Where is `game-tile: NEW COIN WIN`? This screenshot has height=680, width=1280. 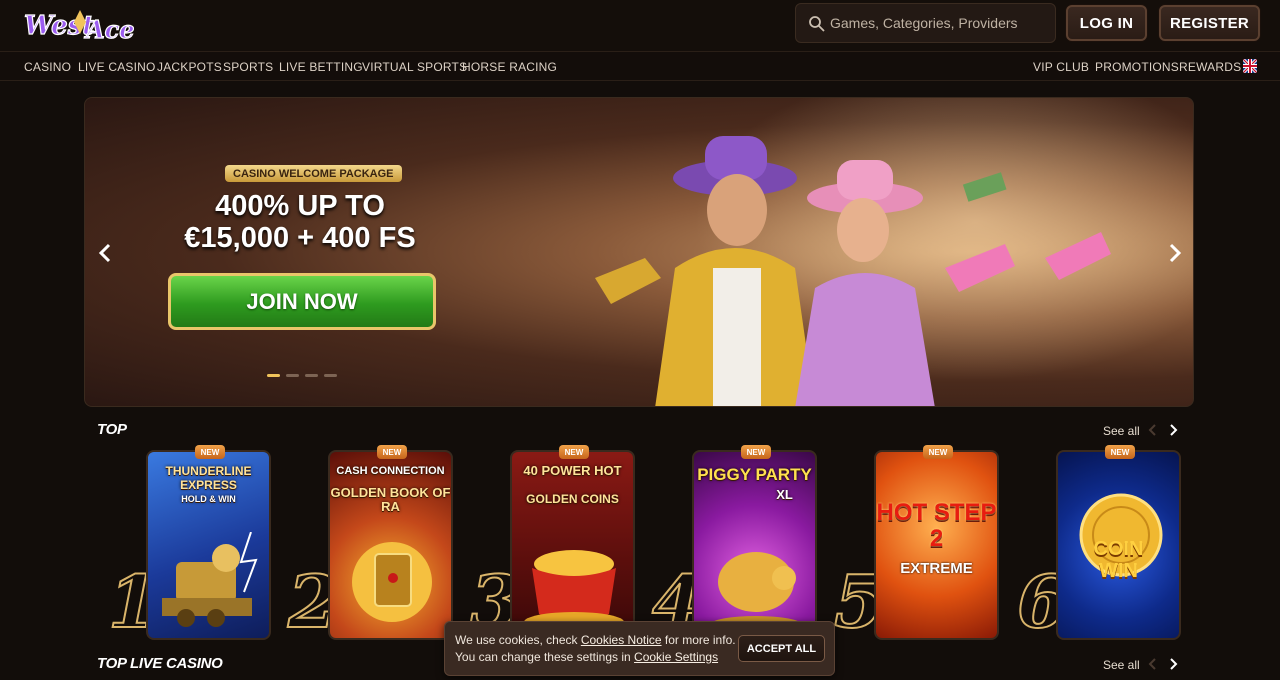 game-tile: NEW COIN WIN is located at coordinates (1118, 542).